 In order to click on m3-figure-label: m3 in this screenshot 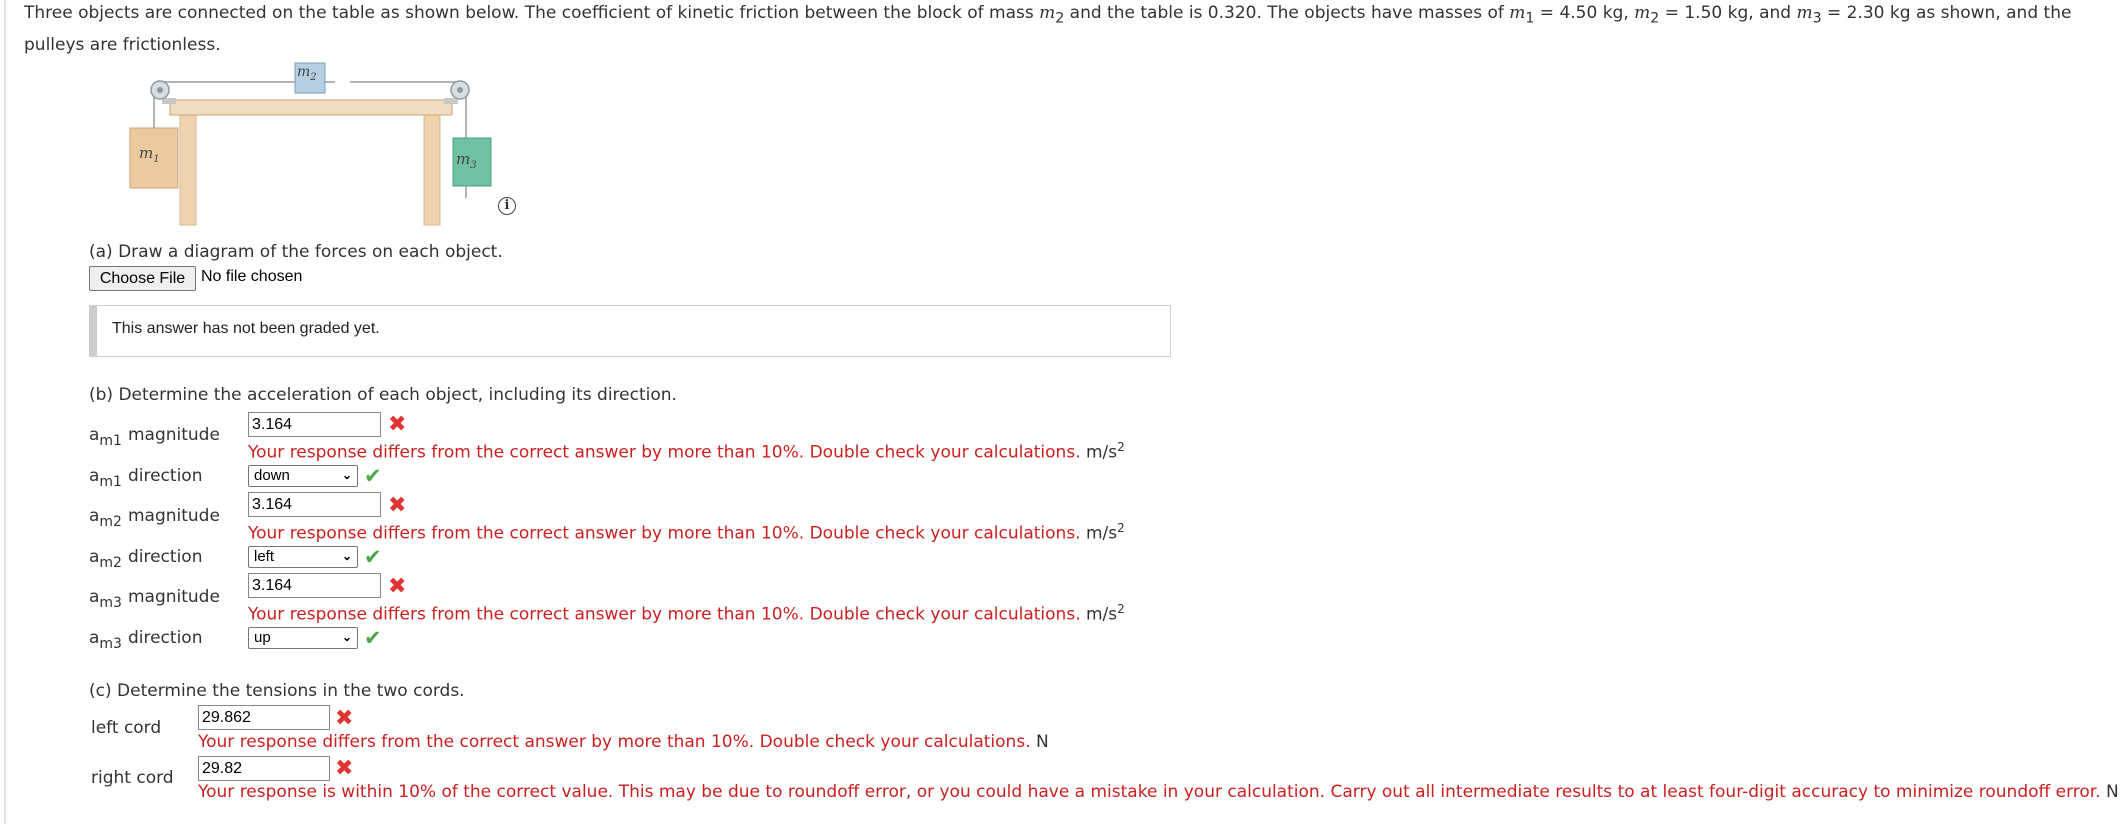, I will do `click(466, 160)`.